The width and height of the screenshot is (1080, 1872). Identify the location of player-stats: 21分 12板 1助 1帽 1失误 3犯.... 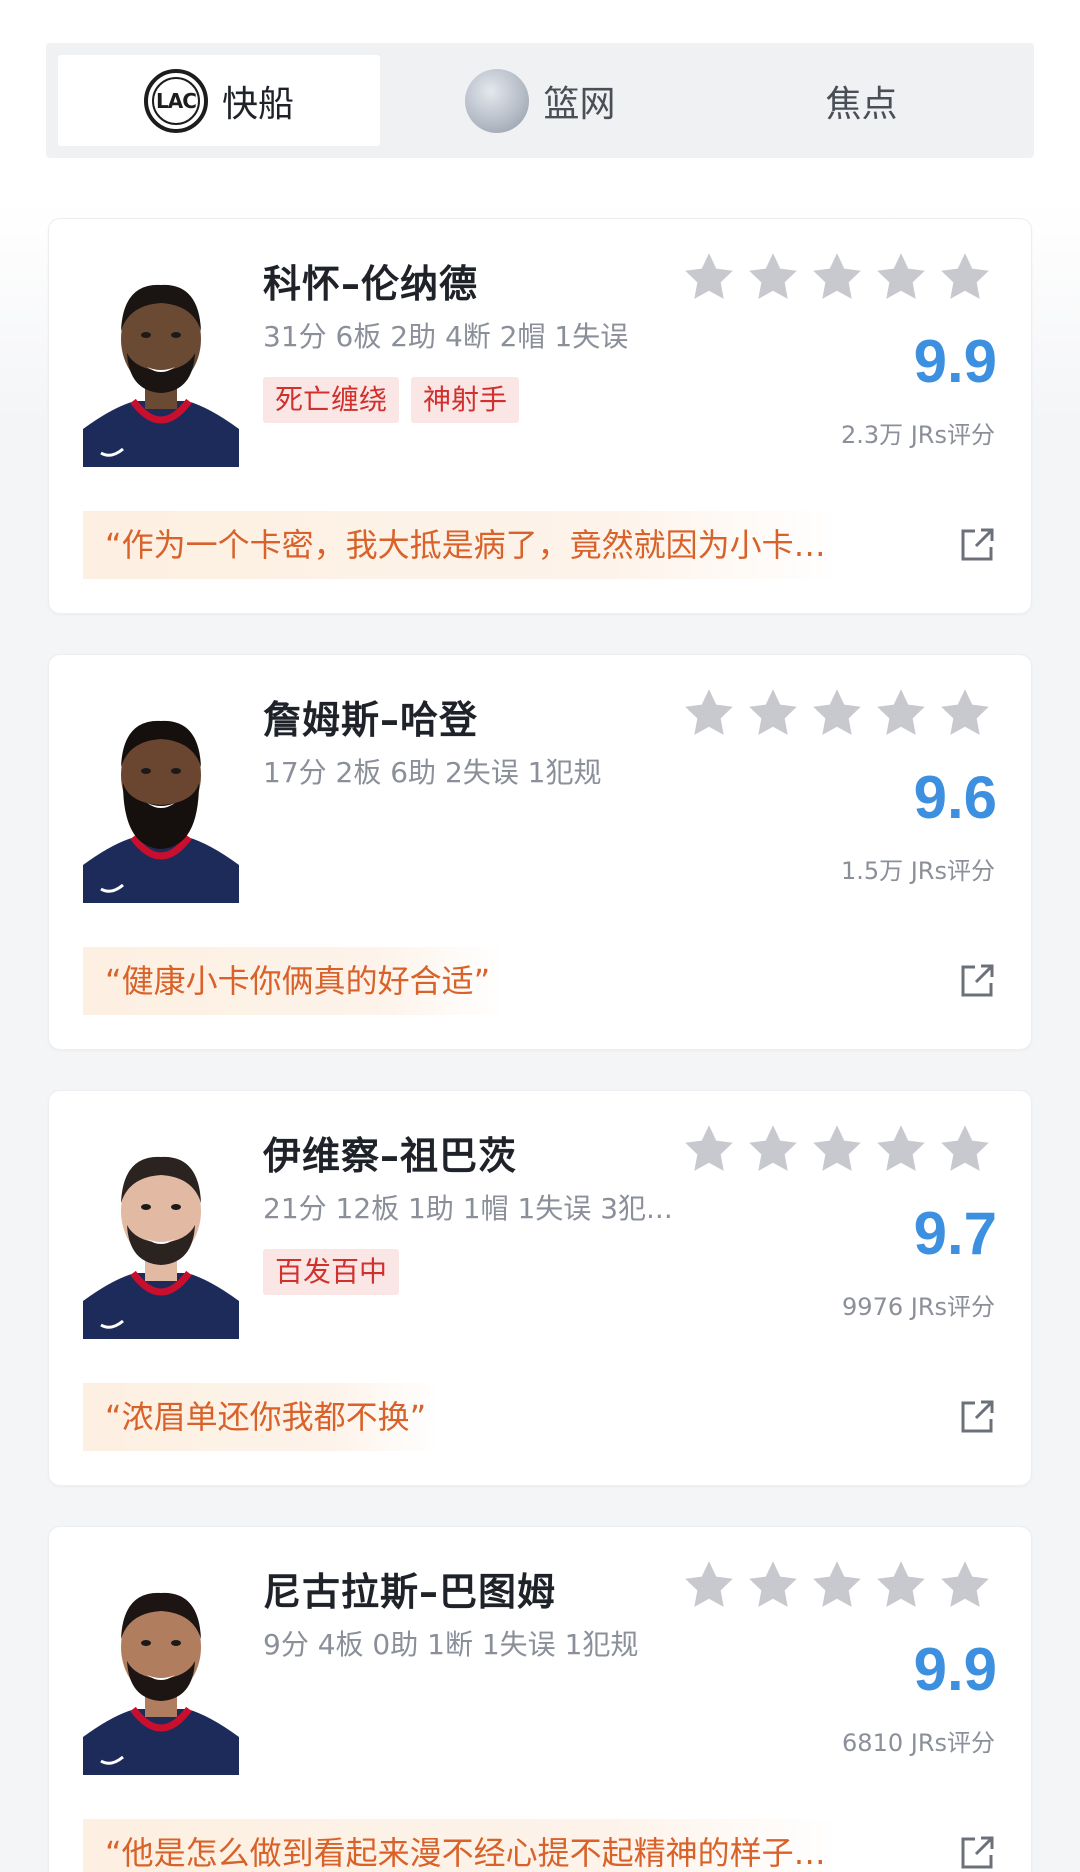
(468, 1208).